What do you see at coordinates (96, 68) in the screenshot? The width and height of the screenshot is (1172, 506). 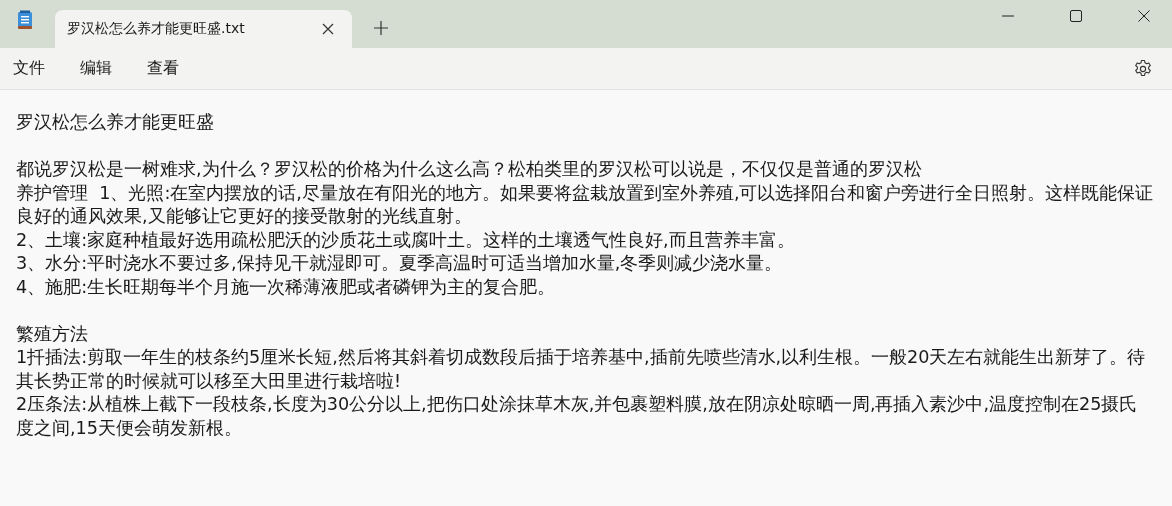 I see `menu-item: 编辑` at bounding box center [96, 68].